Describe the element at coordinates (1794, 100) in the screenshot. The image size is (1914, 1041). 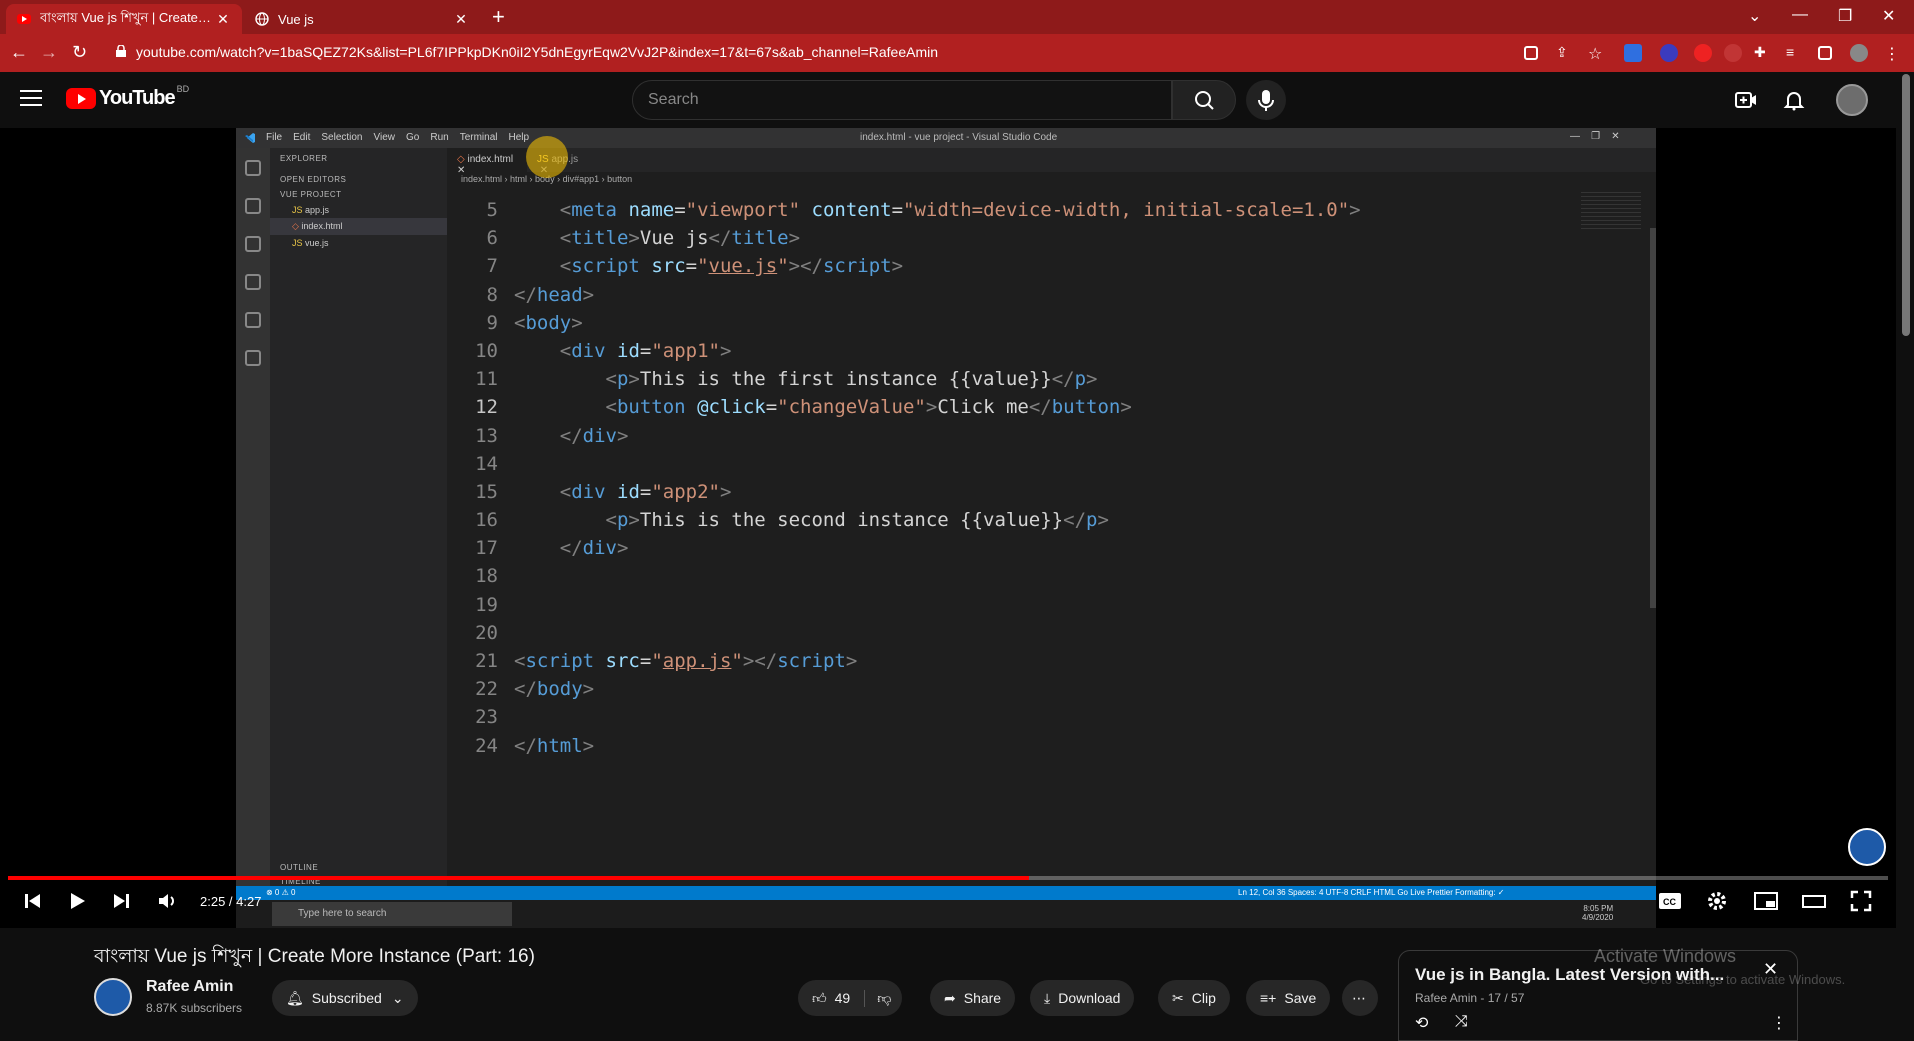
I see `notifications-bell-icon` at that location.